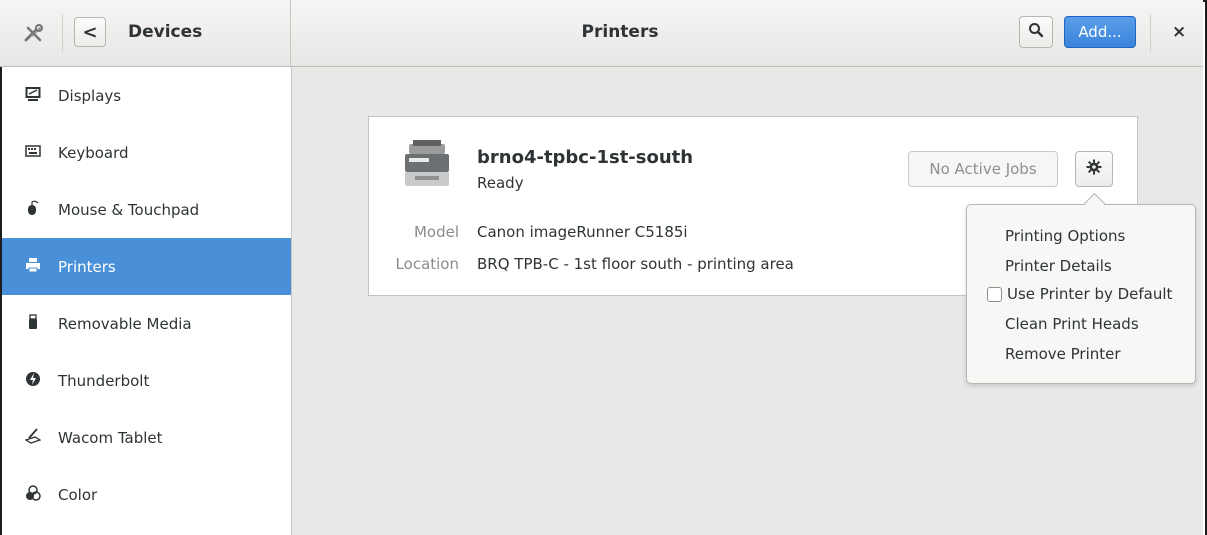  Describe the element at coordinates (436, 232) in the screenshot. I see `model-label: Model` at that location.